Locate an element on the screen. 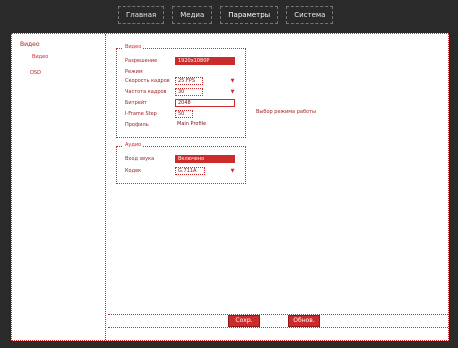 This screenshot has height=348, width=458. video-row-framerate: Частота кадров 30 ▼ is located at coordinates (185, 92).